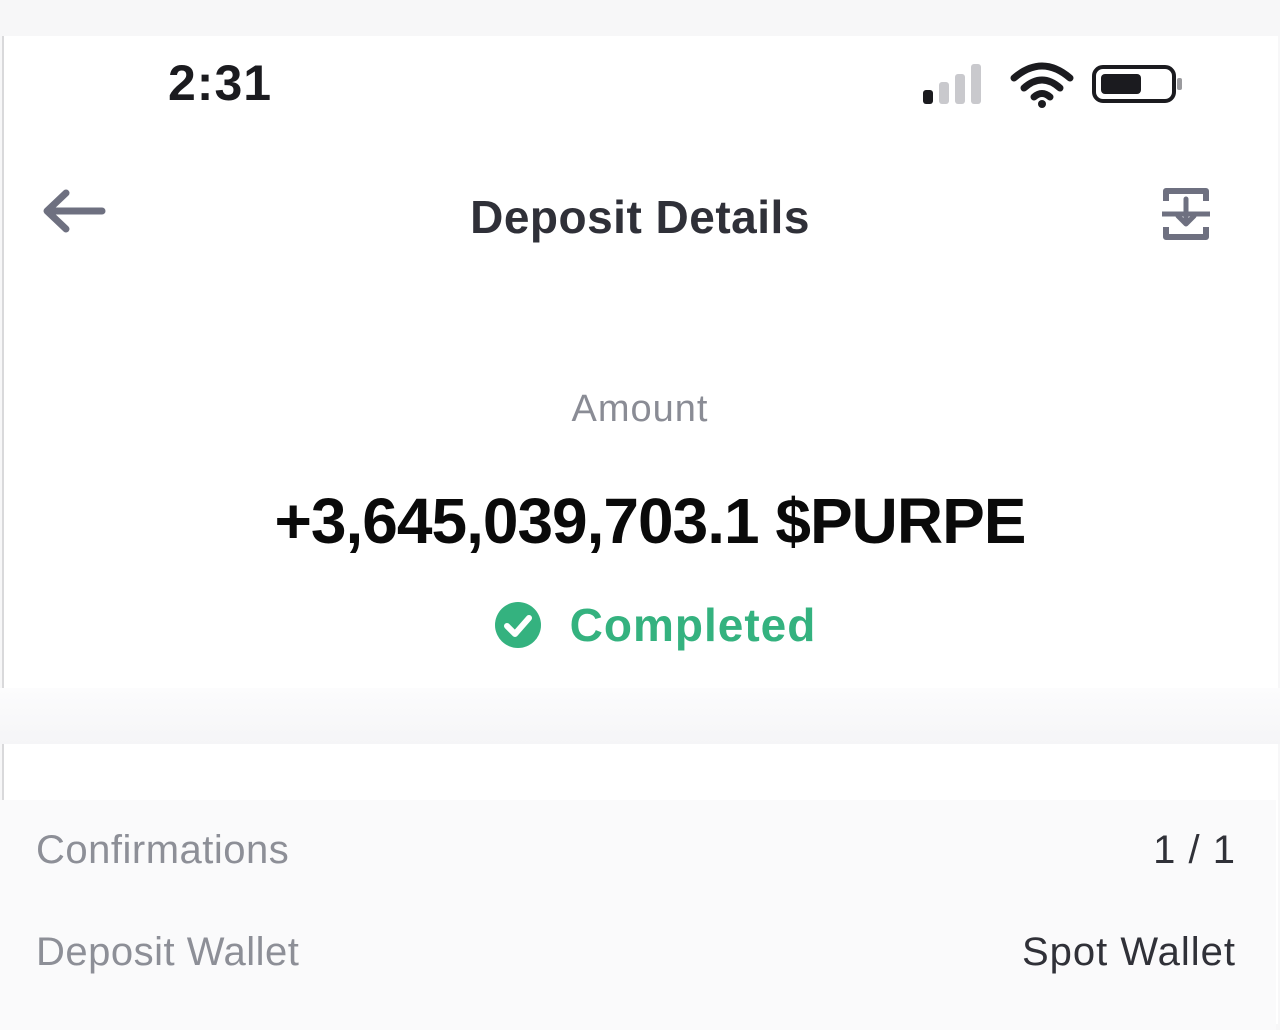 The width and height of the screenshot is (1280, 1030). Describe the element at coordinates (636, 960) in the screenshot. I see `detail-row-deposit-wallet: Deposit Wallet Spot Wallet` at that location.